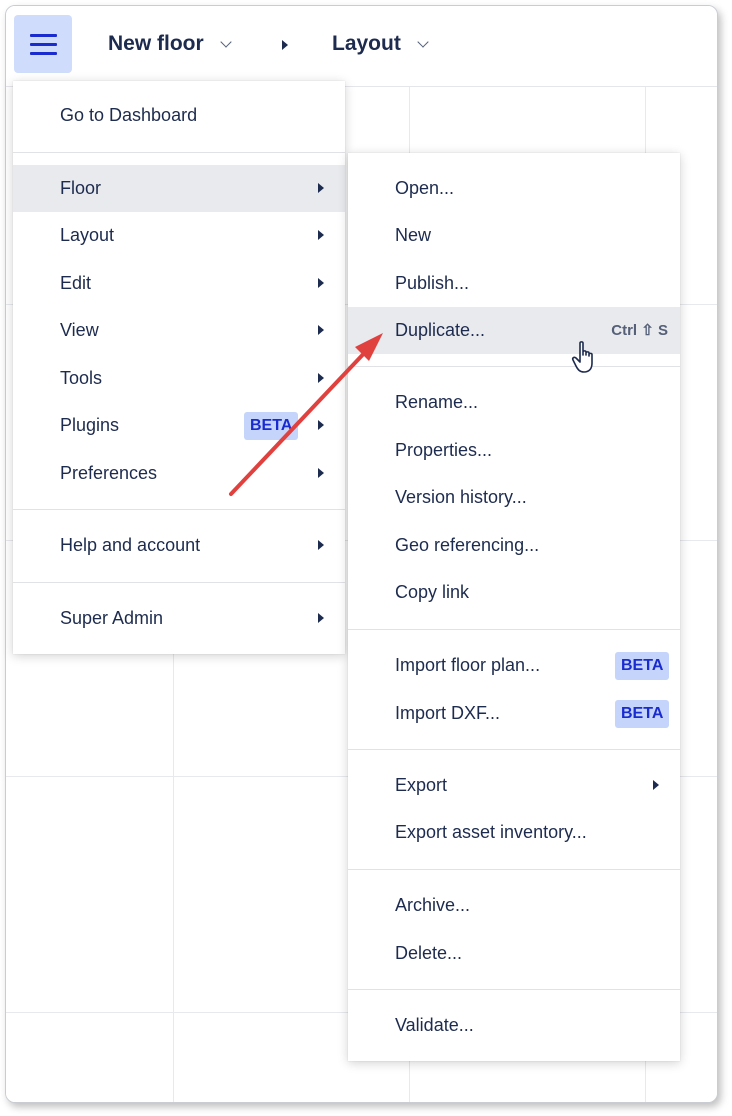 This screenshot has width=732, height=1116. What do you see at coordinates (130, 545) in the screenshot?
I see `menu-item-label: Help and account` at bounding box center [130, 545].